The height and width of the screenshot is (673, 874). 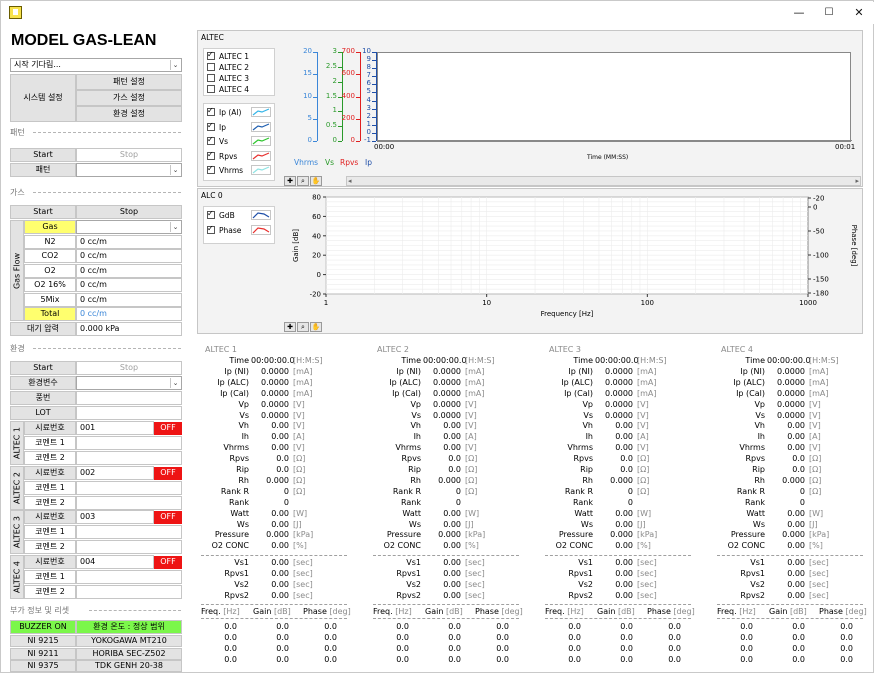 What do you see at coordinates (799, 13) in the screenshot?
I see `minimize-button: —` at bounding box center [799, 13].